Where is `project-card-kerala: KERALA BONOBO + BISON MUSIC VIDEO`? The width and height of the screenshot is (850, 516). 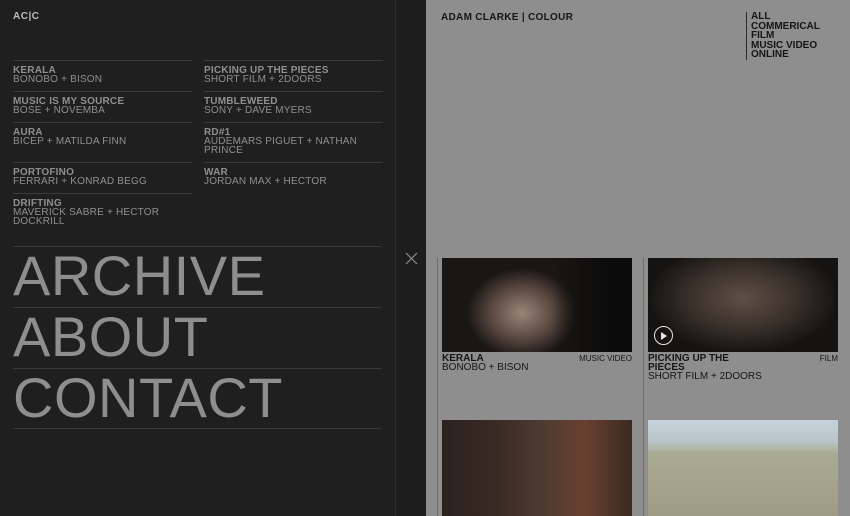
project-card-kerala: KERALA BONOBO + BISON MUSIC VIDEO is located at coordinates (537, 315).